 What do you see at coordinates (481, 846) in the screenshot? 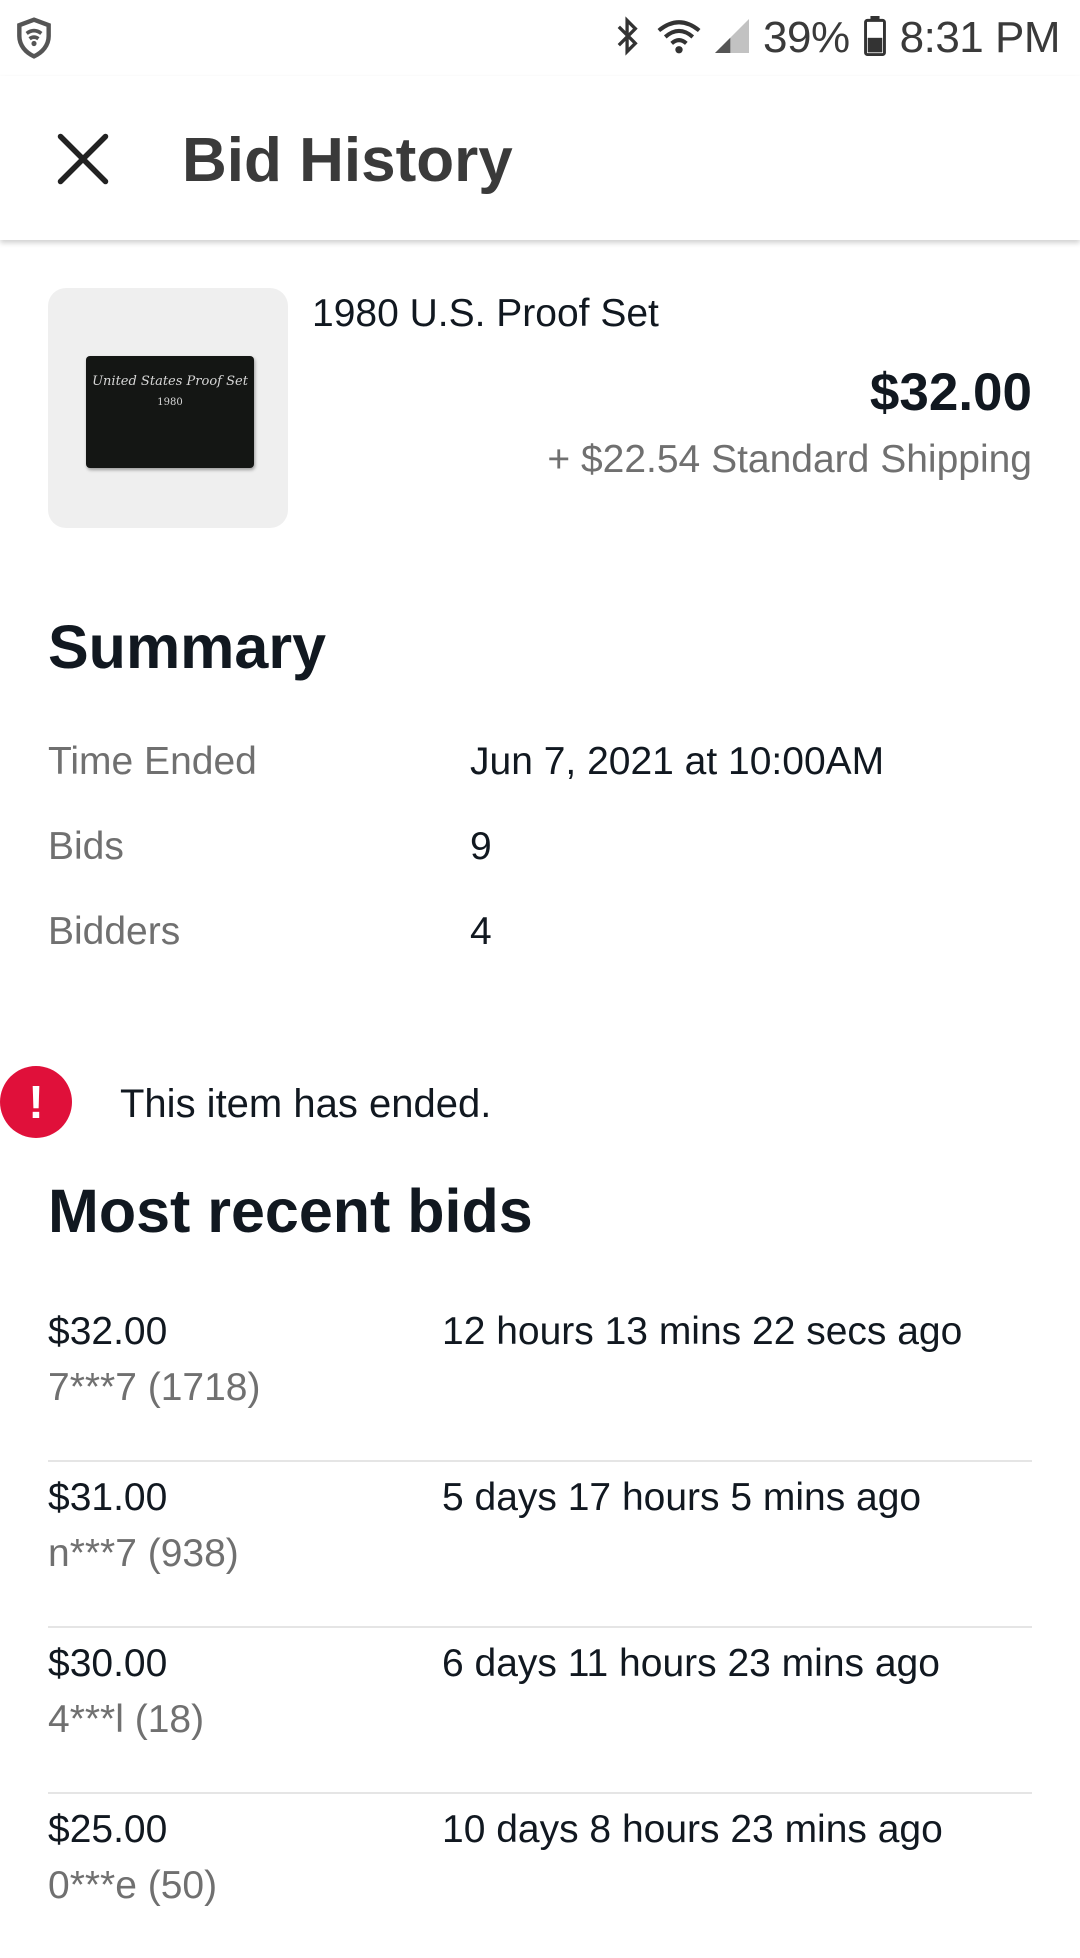
I see `summary-value: 9` at bounding box center [481, 846].